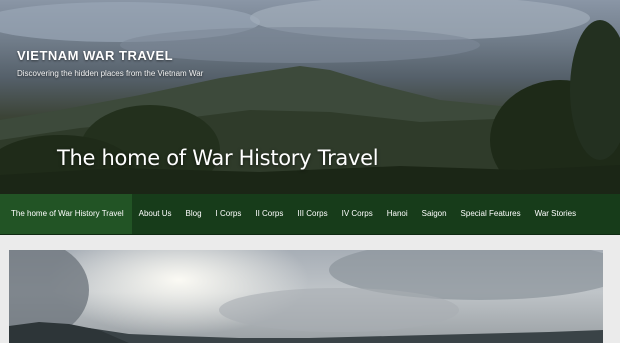  Describe the element at coordinates (95, 55) in the screenshot. I see `site-title: VIETNAM WAR TRAVEL` at that location.